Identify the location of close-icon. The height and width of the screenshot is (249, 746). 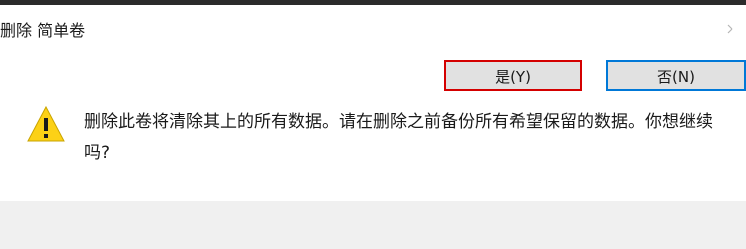
(730, 29).